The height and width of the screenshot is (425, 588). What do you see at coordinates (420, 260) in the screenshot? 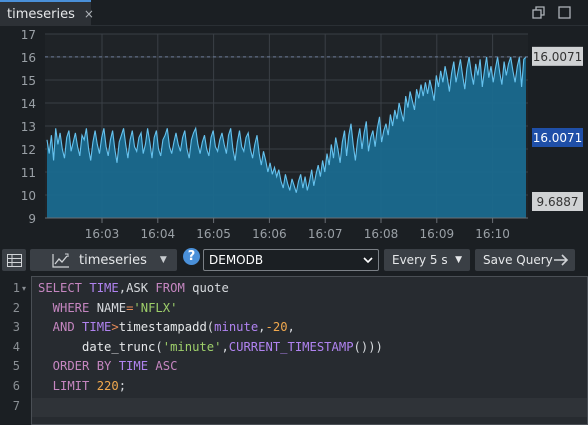
I see `refresh-interval-label: Every 5 s` at bounding box center [420, 260].